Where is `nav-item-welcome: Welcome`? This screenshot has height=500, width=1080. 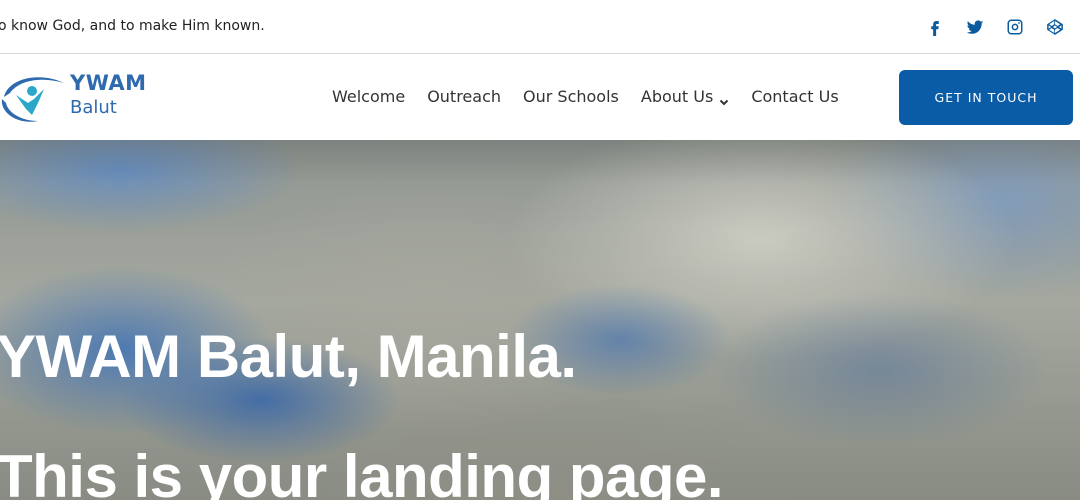
nav-item-welcome: Welcome is located at coordinates (368, 96).